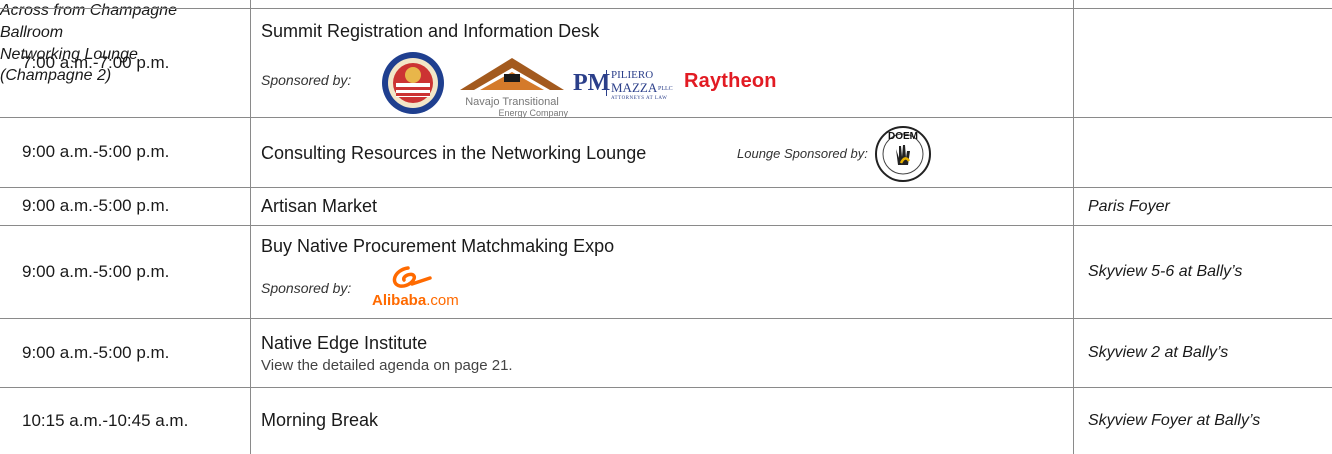 Image resolution: width=1332 pixels, height=454 pixels. Describe the element at coordinates (903, 154) in the screenshot. I see `doem-logo: DOEM` at that location.